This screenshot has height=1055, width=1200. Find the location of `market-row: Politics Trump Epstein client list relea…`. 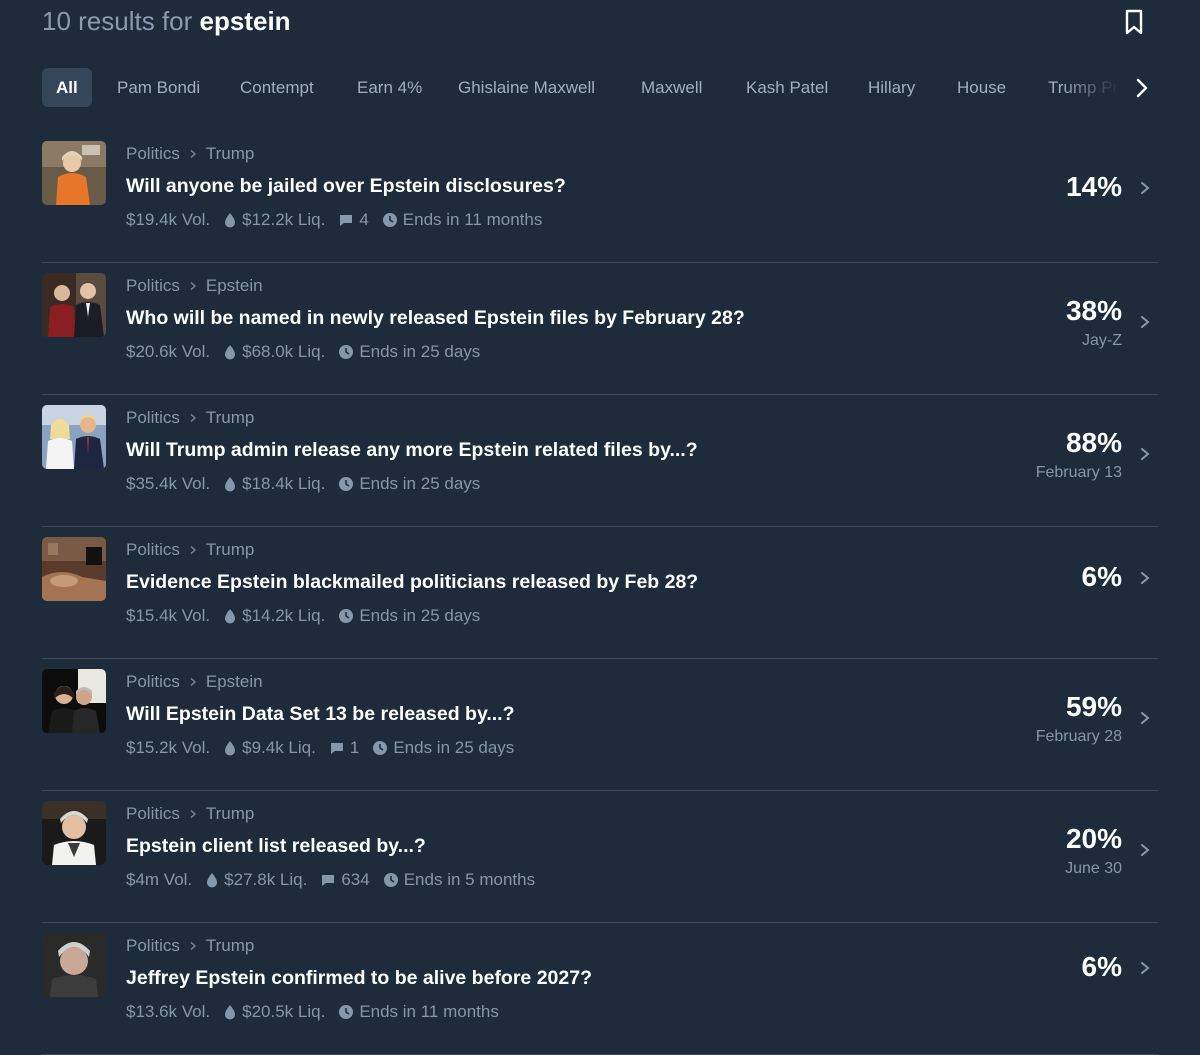

market-row: Politics Trump Epstein client list relea… is located at coordinates (600, 857).